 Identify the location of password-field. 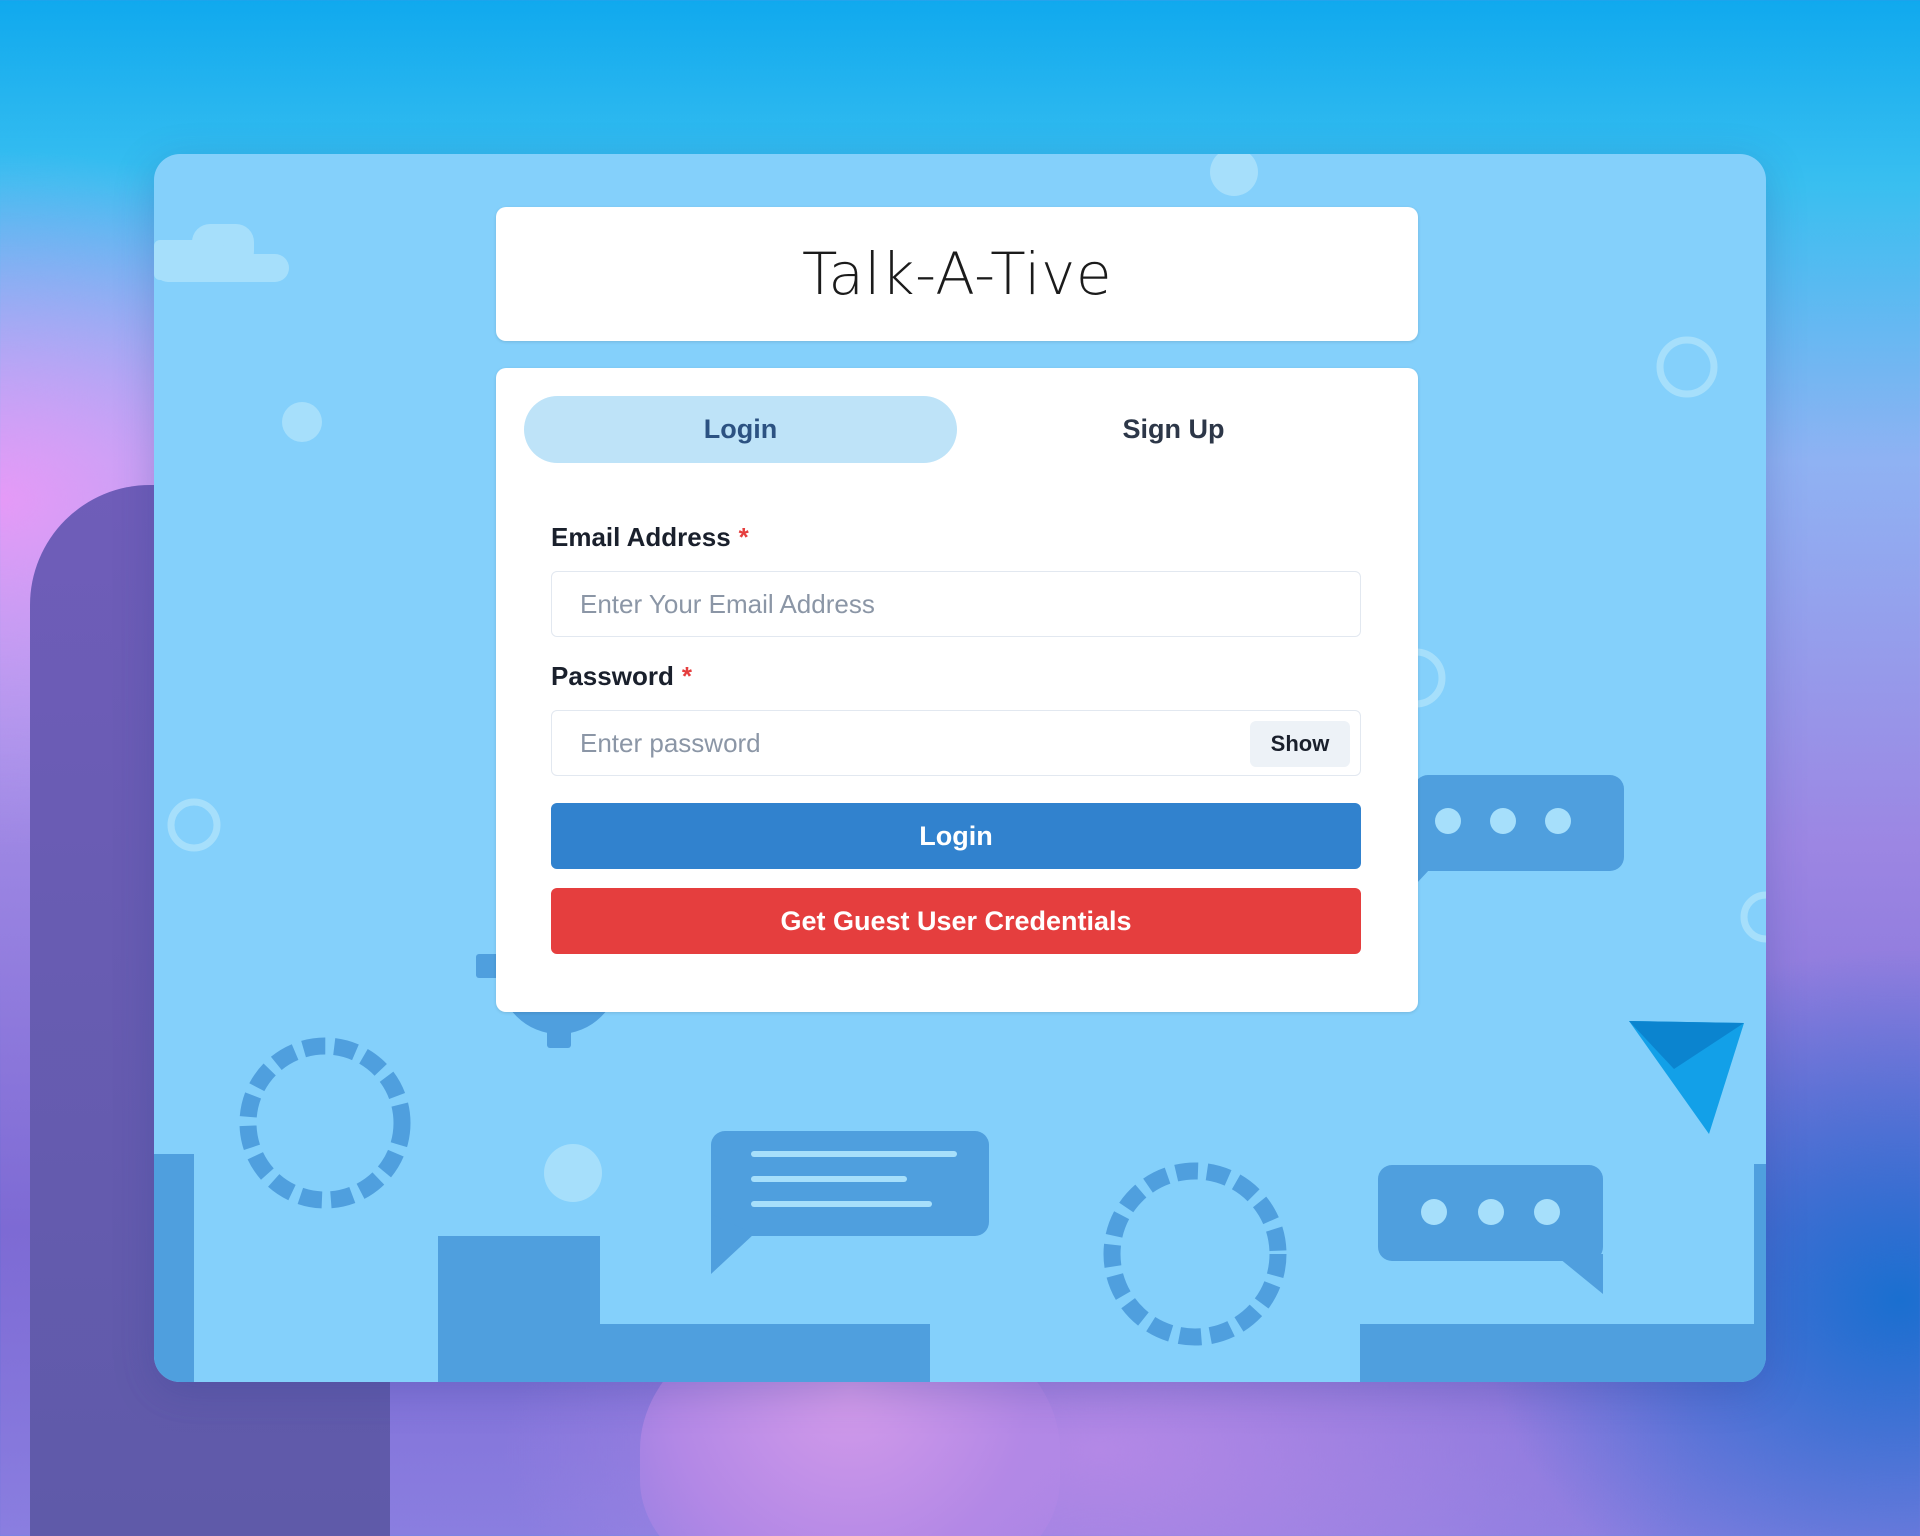
(956, 743).